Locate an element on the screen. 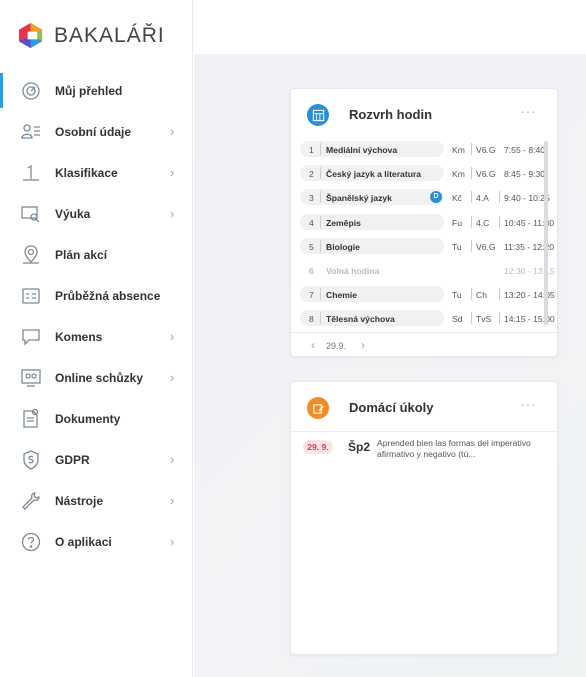 This screenshot has height=677, width=586. sidebar-item-label: Průběžná absence is located at coordinates (108, 295).